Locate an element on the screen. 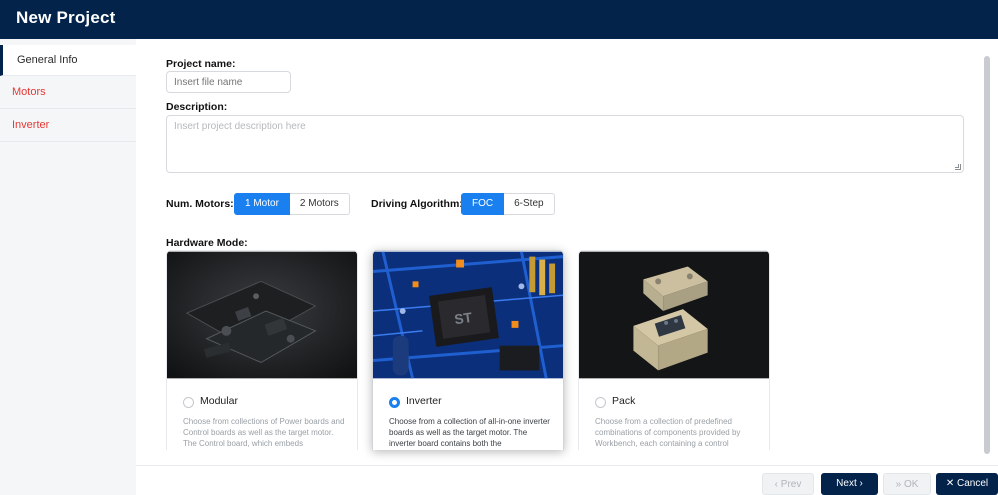  cancel-button: ✕ Cancel is located at coordinates (967, 484).